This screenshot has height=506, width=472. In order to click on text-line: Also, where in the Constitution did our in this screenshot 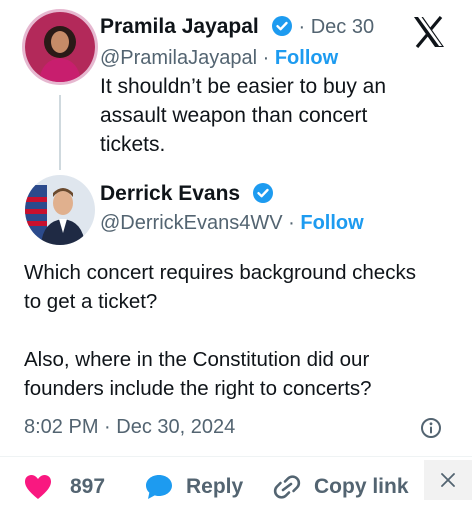, I will do `click(197, 359)`.